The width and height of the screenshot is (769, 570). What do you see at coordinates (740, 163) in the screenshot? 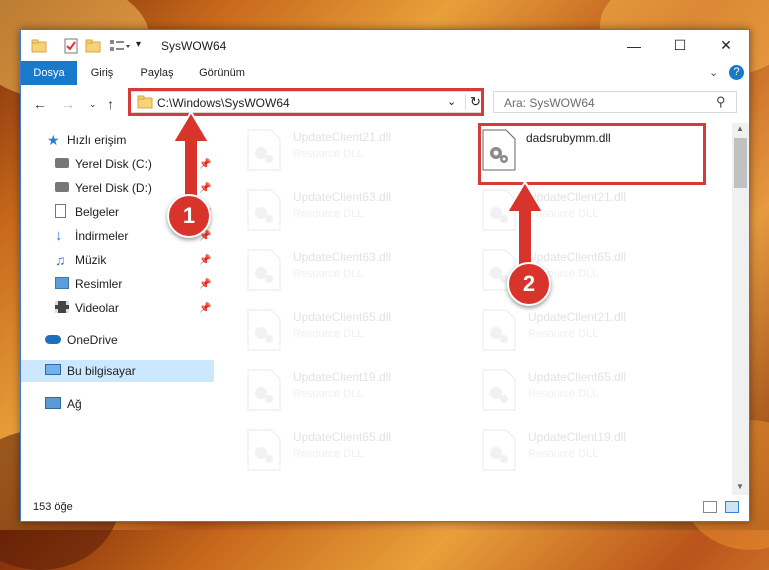
I see `scrollbar-thumb` at bounding box center [740, 163].